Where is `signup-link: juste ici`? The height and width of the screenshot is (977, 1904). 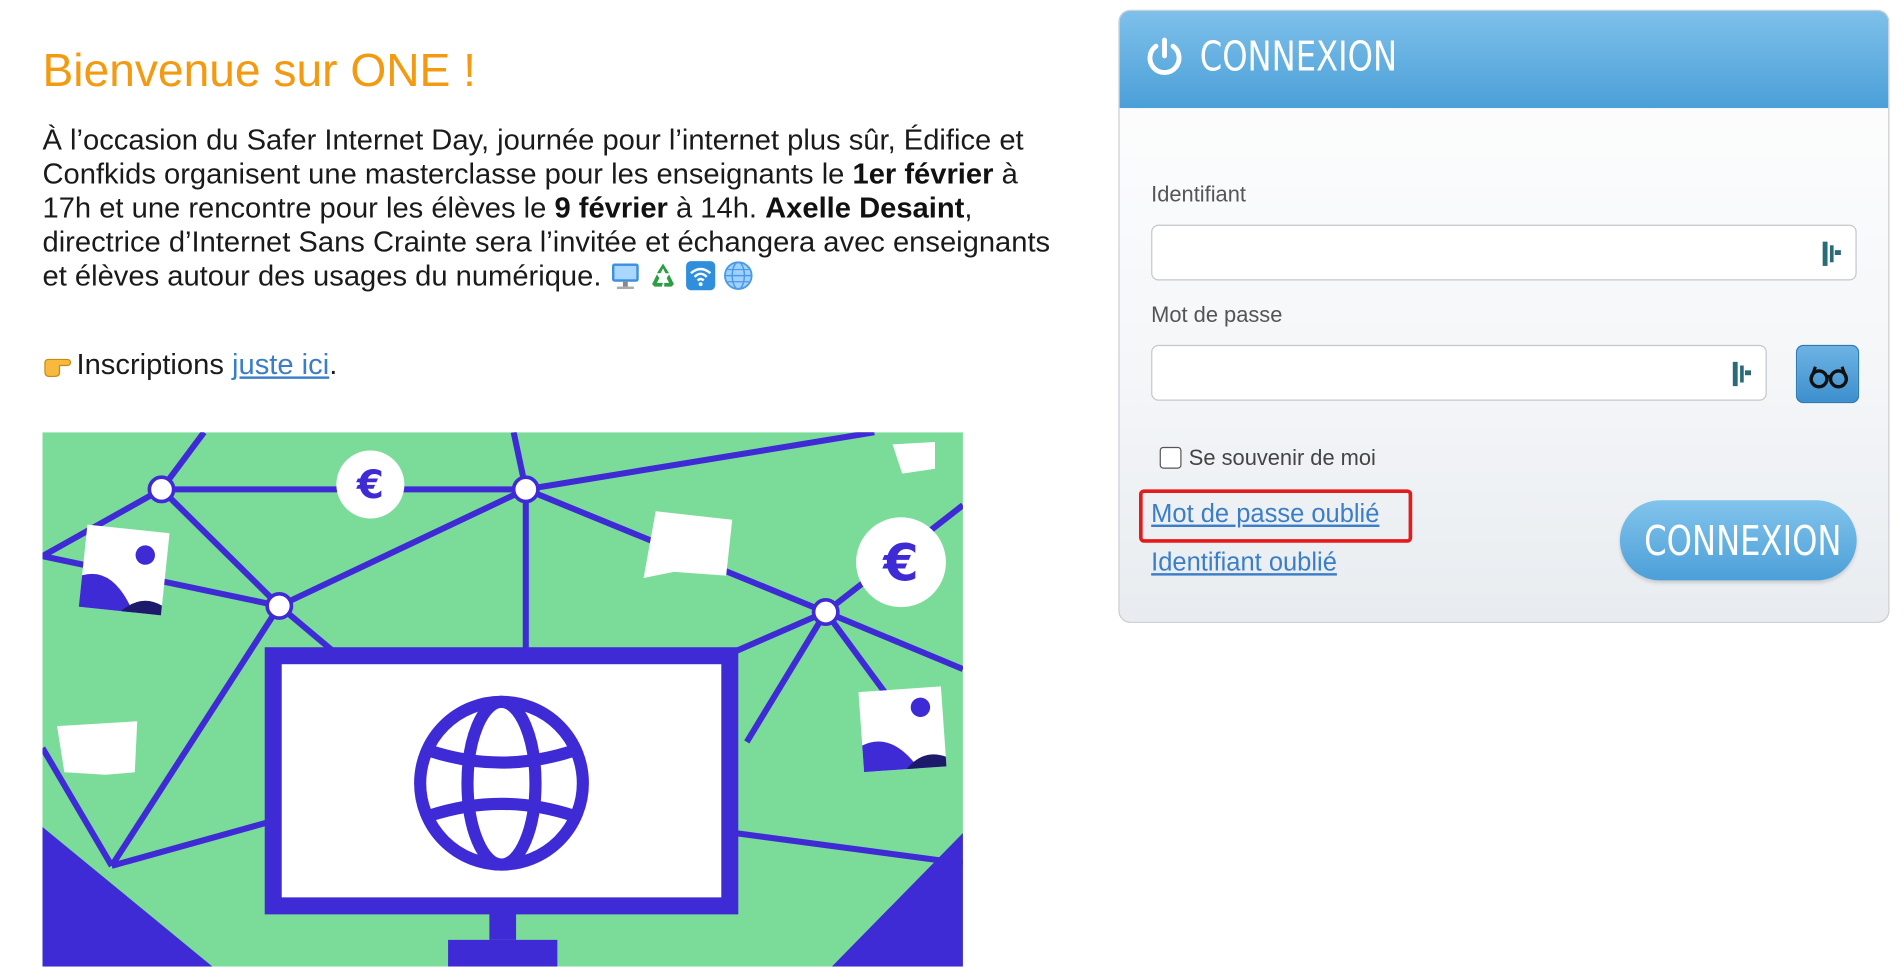
signup-link: juste ici is located at coordinates (280, 365).